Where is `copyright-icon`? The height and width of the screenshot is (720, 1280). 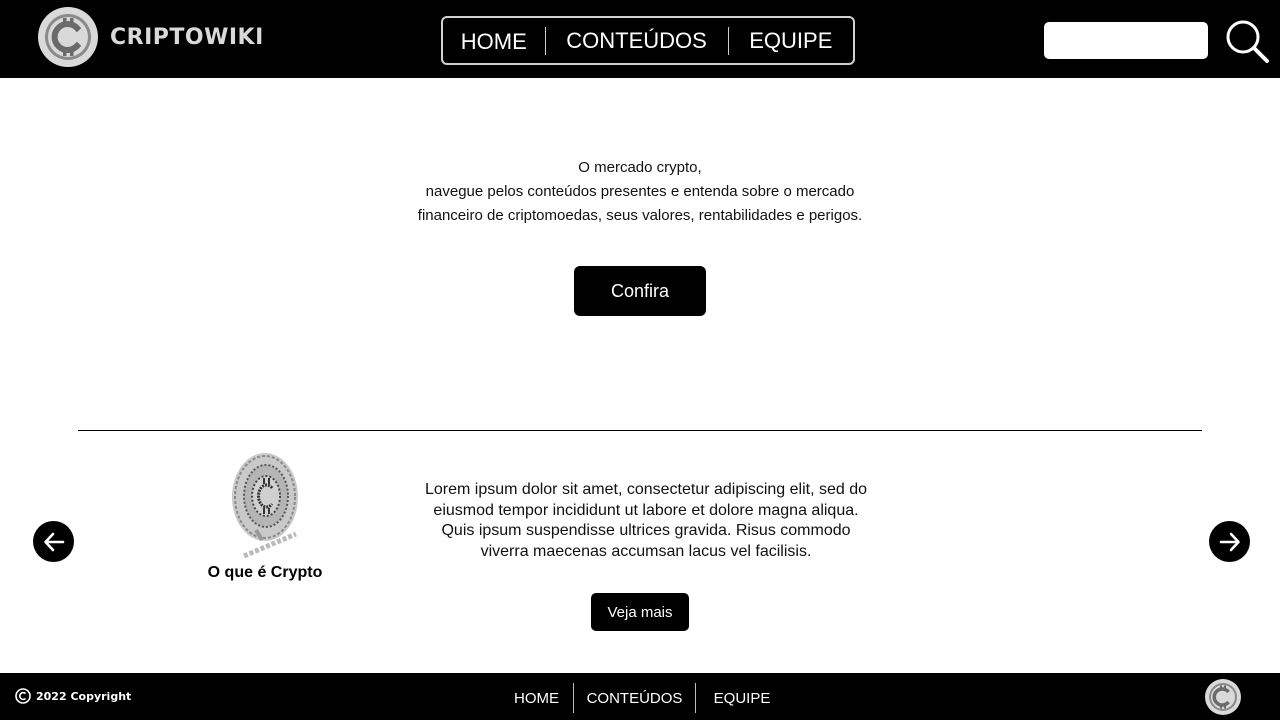 copyright-icon is located at coordinates (23, 696).